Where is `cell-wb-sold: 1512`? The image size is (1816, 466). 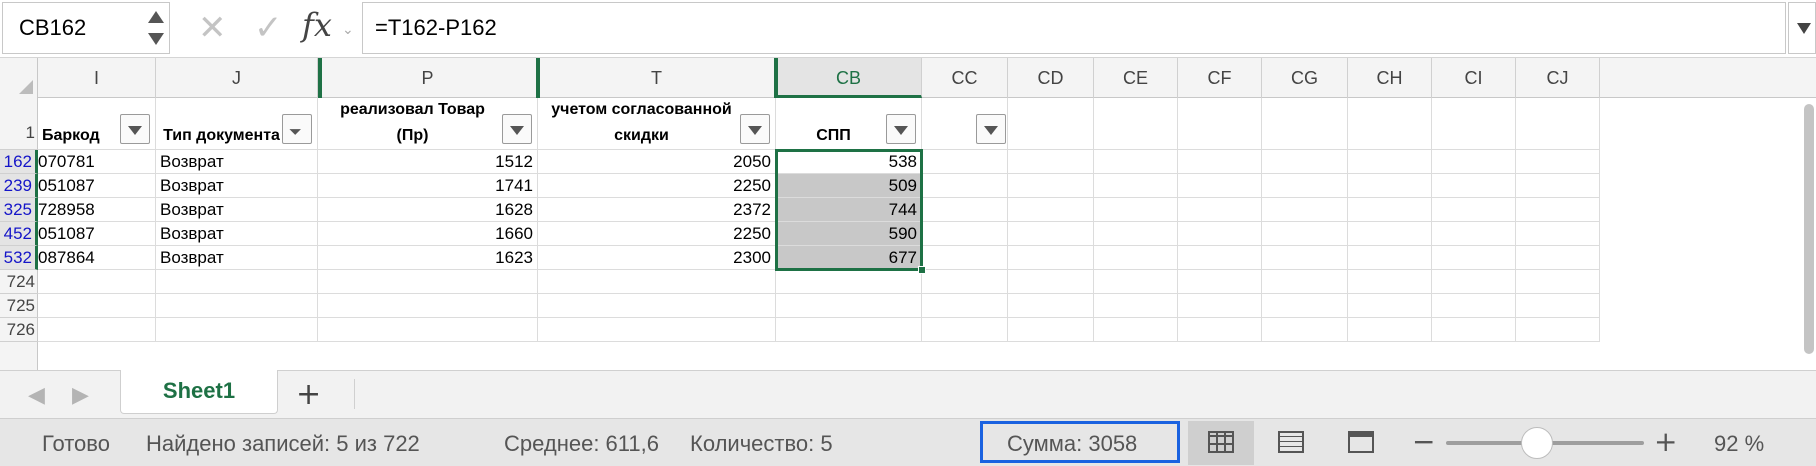 cell-wb-sold: 1512 is located at coordinates (428, 162).